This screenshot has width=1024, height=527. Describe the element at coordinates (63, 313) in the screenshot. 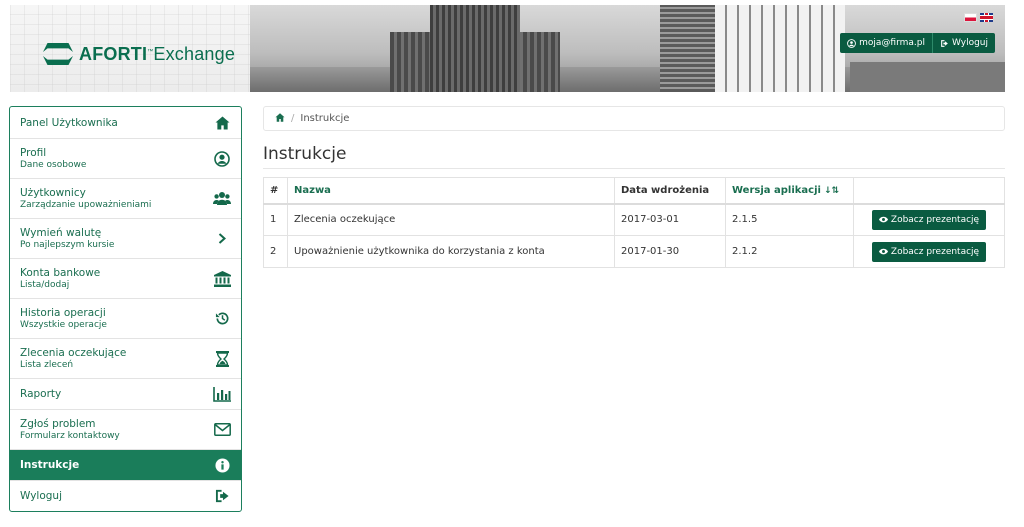

I see `sidebar-item-title: Historia operacji` at that location.